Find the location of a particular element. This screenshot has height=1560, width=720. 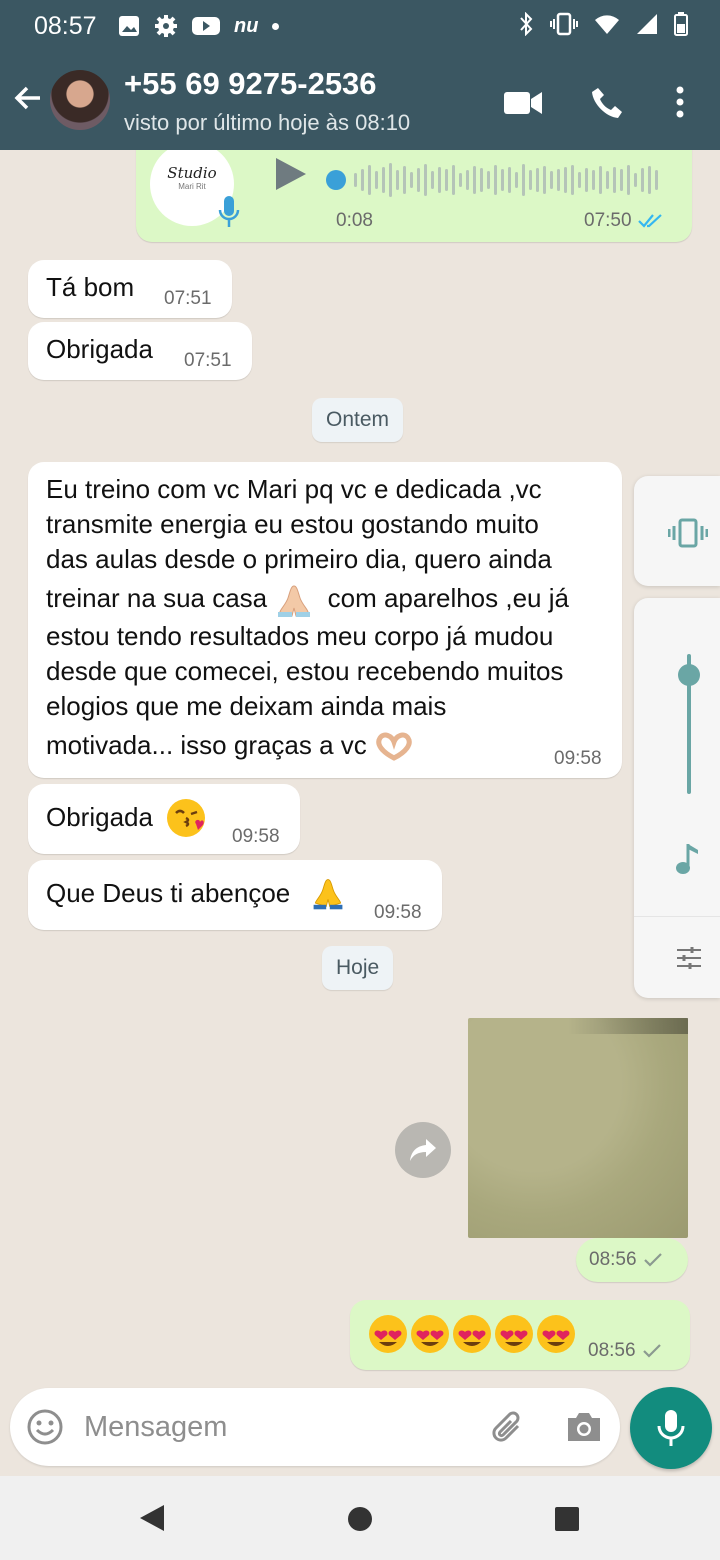

mic-icon is located at coordinates (671, 1428).